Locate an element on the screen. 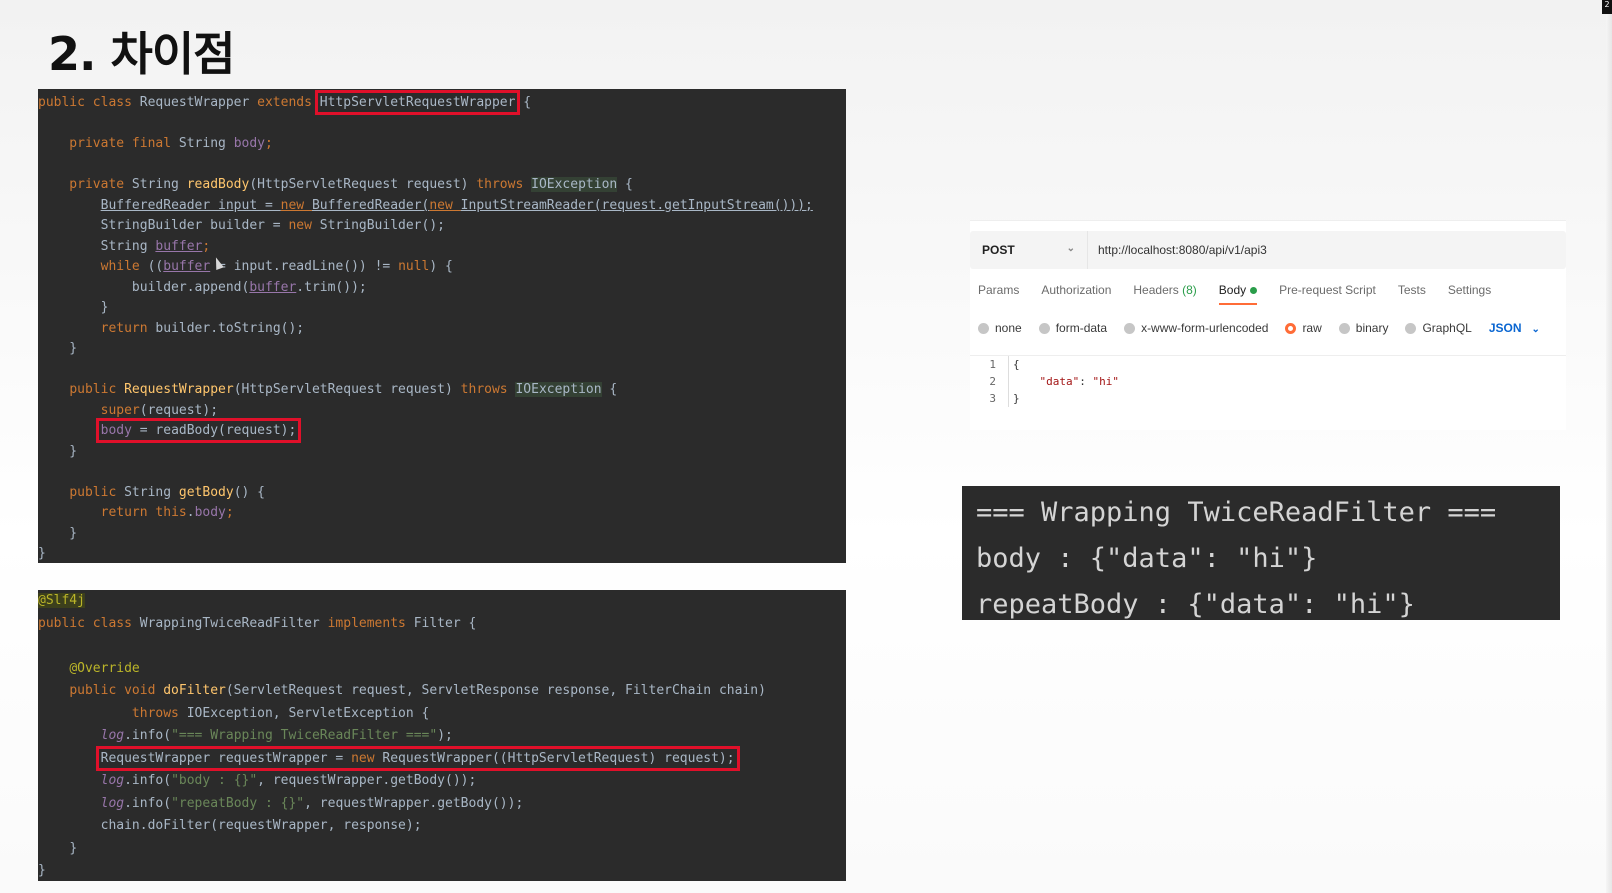  radio-label: none is located at coordinates (1008, 328).